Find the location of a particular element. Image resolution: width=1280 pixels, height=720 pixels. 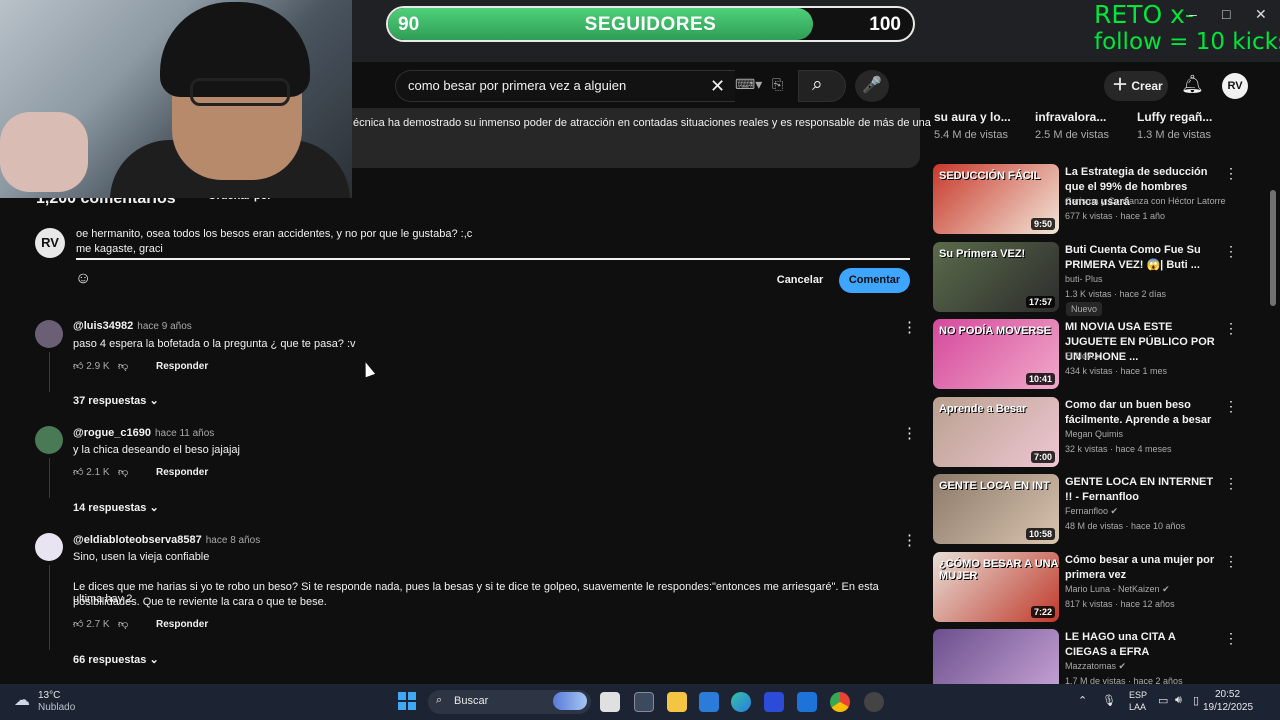

author-name: @luis34982 is located at coordinates (103, 326).